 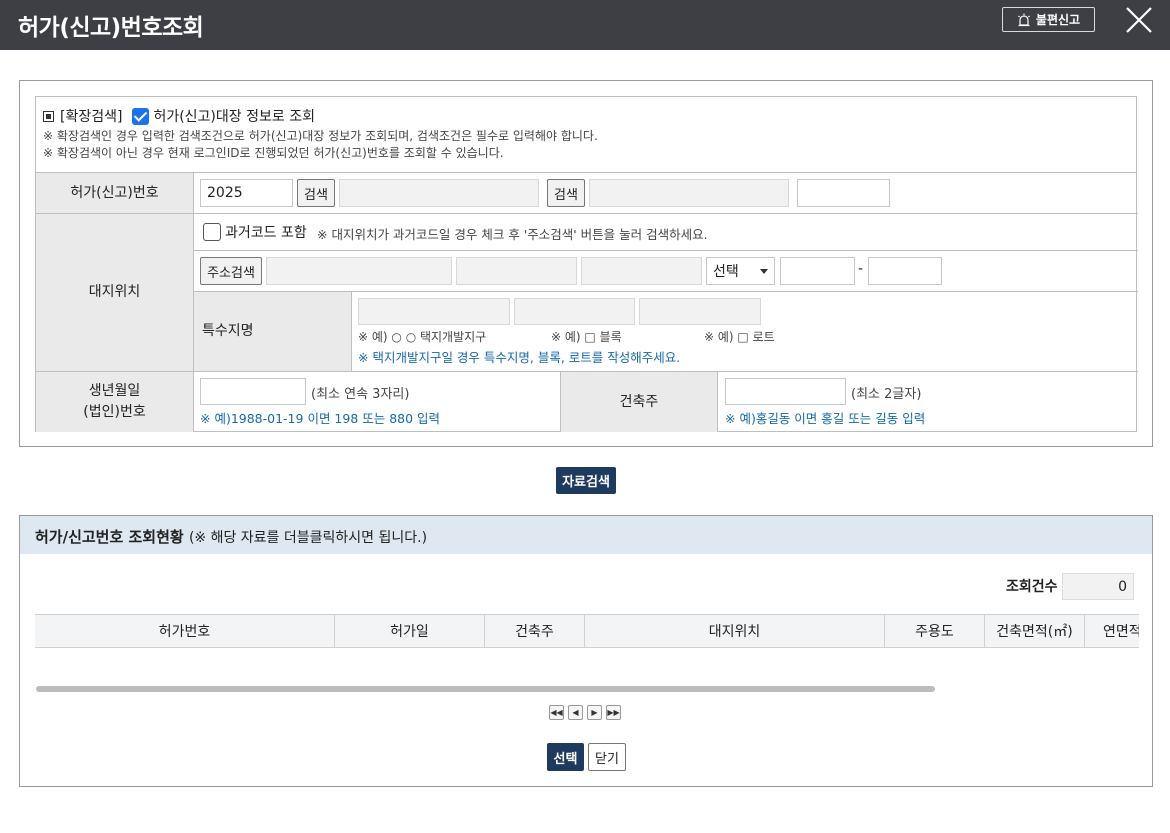 What do you see at coordinates (935, 631) in the screenshot?
I see `column-main-use: 주용도` at bounding box center [935, 631].